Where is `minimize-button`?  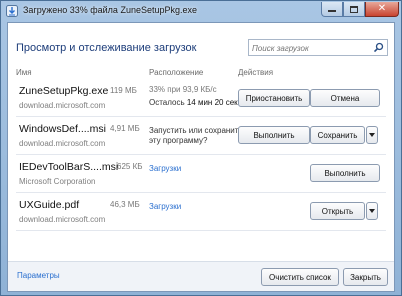
minimize-button is located at coordinates (332, 9).